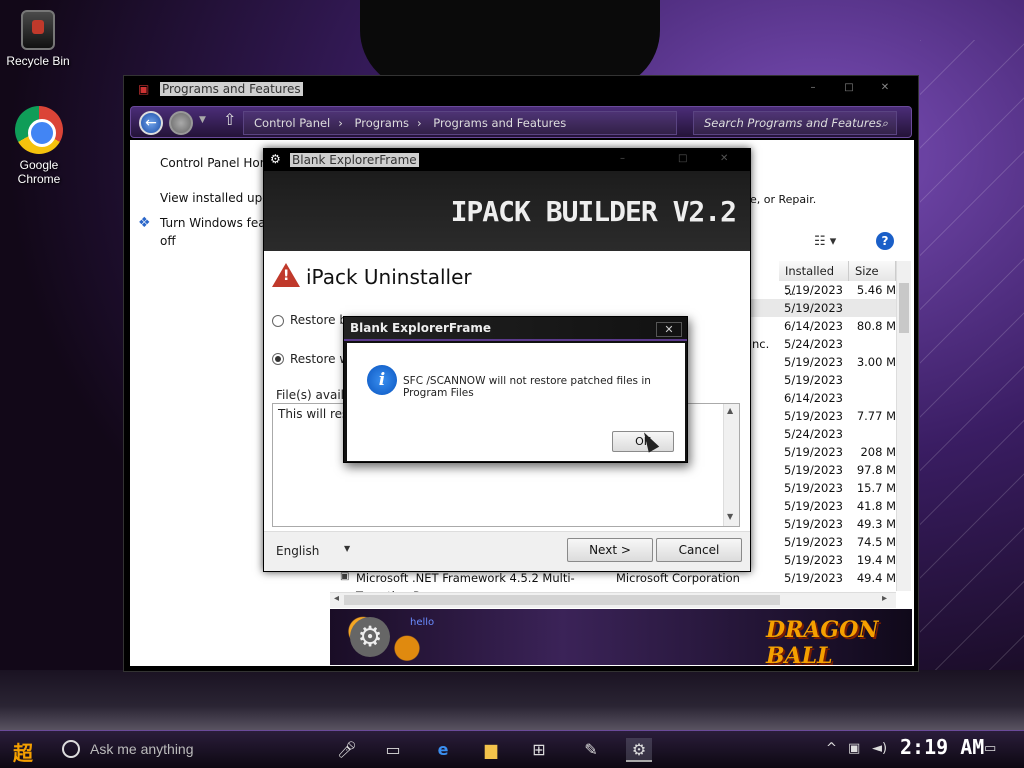 The width and height of the screenshot is (1024, 768). What do you see at coordinates (320, 359) in the screenshot?
I see `restore-option-2-label: Restore w` at bounding box center [320, 359].